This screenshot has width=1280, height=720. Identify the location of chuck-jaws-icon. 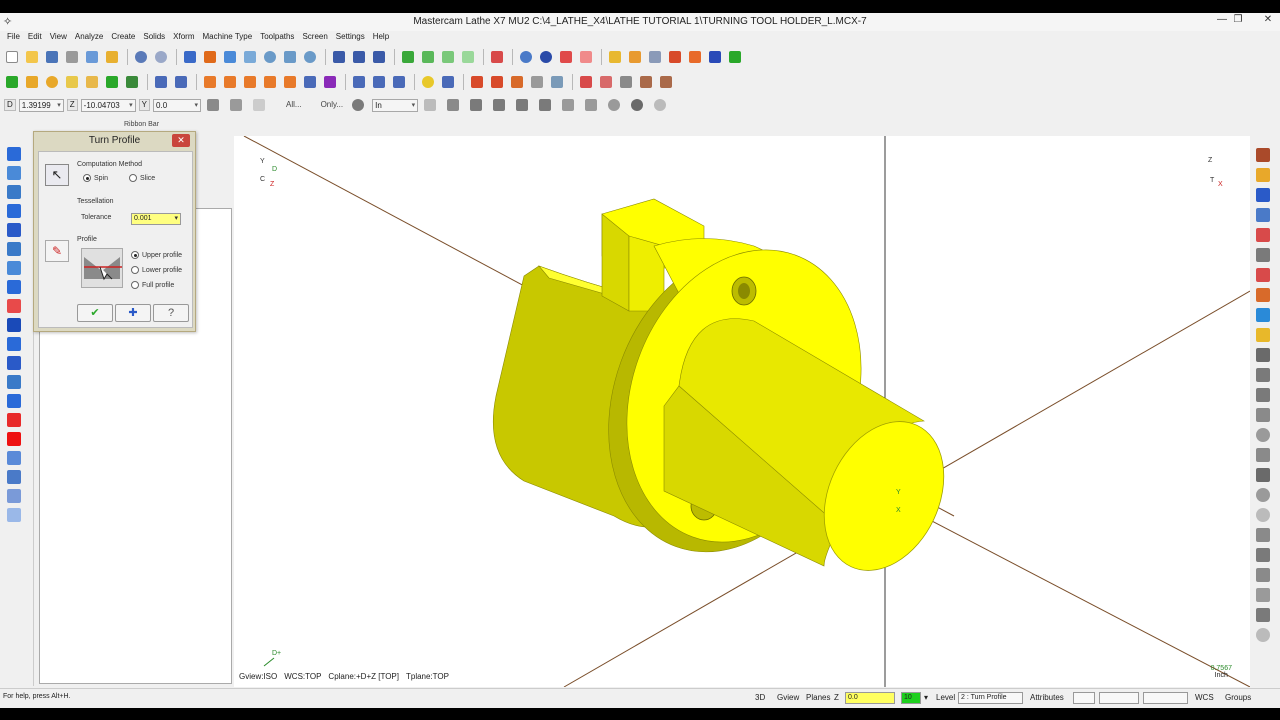
(1263, 475).